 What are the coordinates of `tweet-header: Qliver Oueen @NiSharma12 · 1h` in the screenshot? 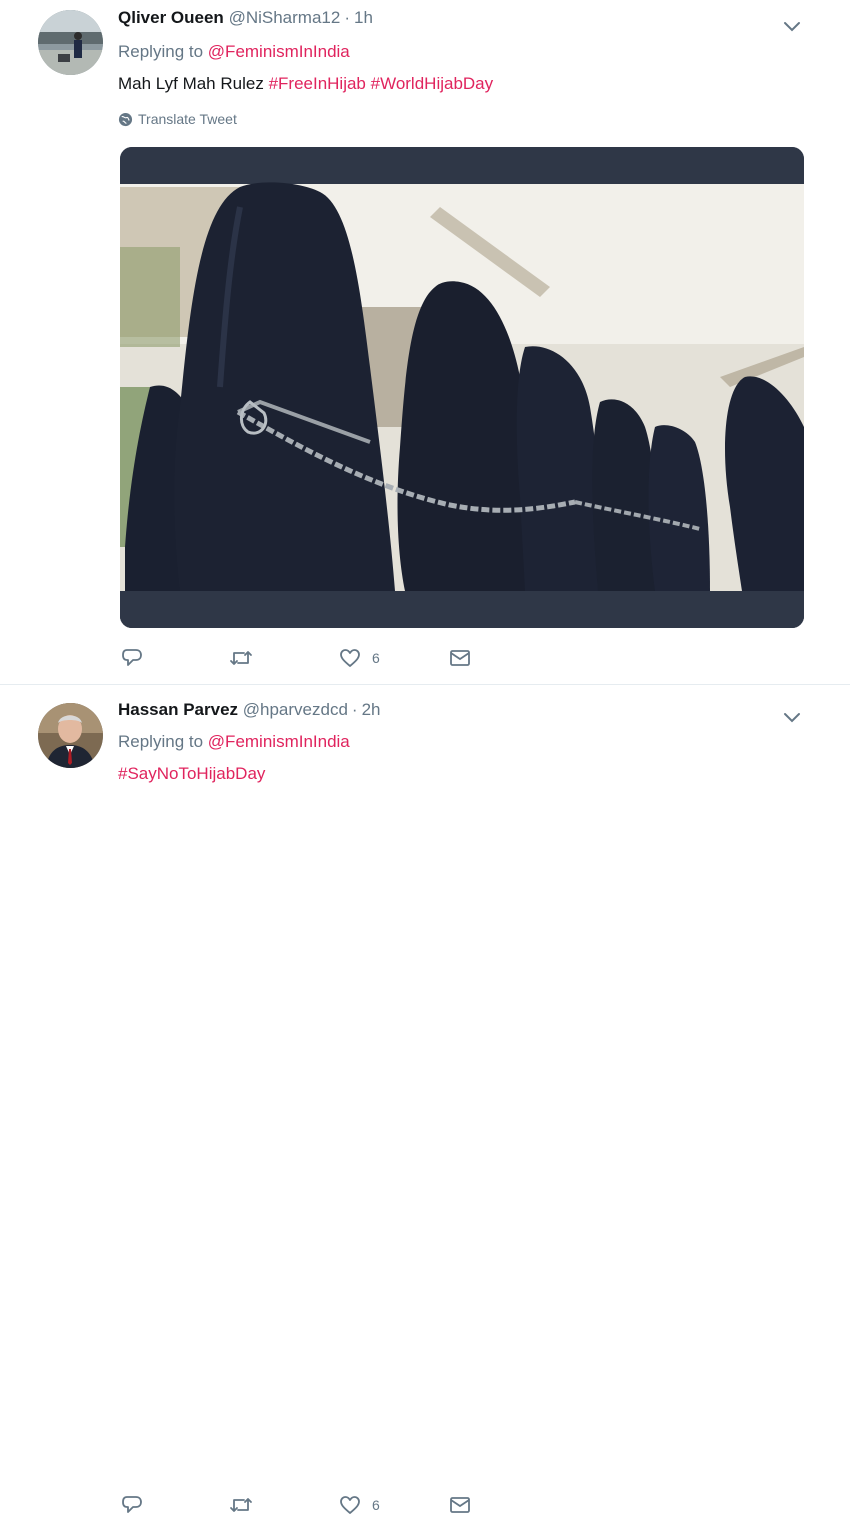 It's located at (245, 18).